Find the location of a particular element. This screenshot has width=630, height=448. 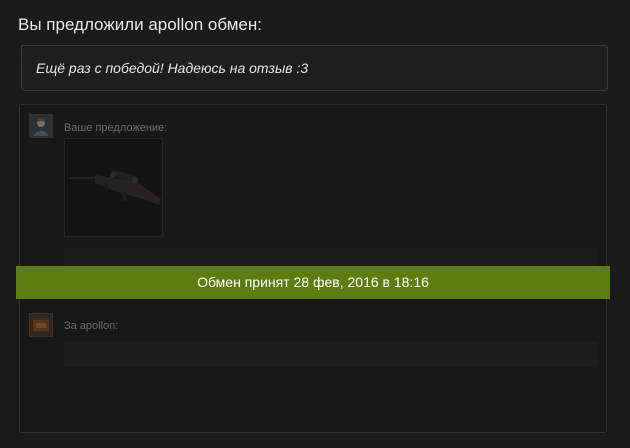

user-avatar-icon is located at coordinates (41, 126).